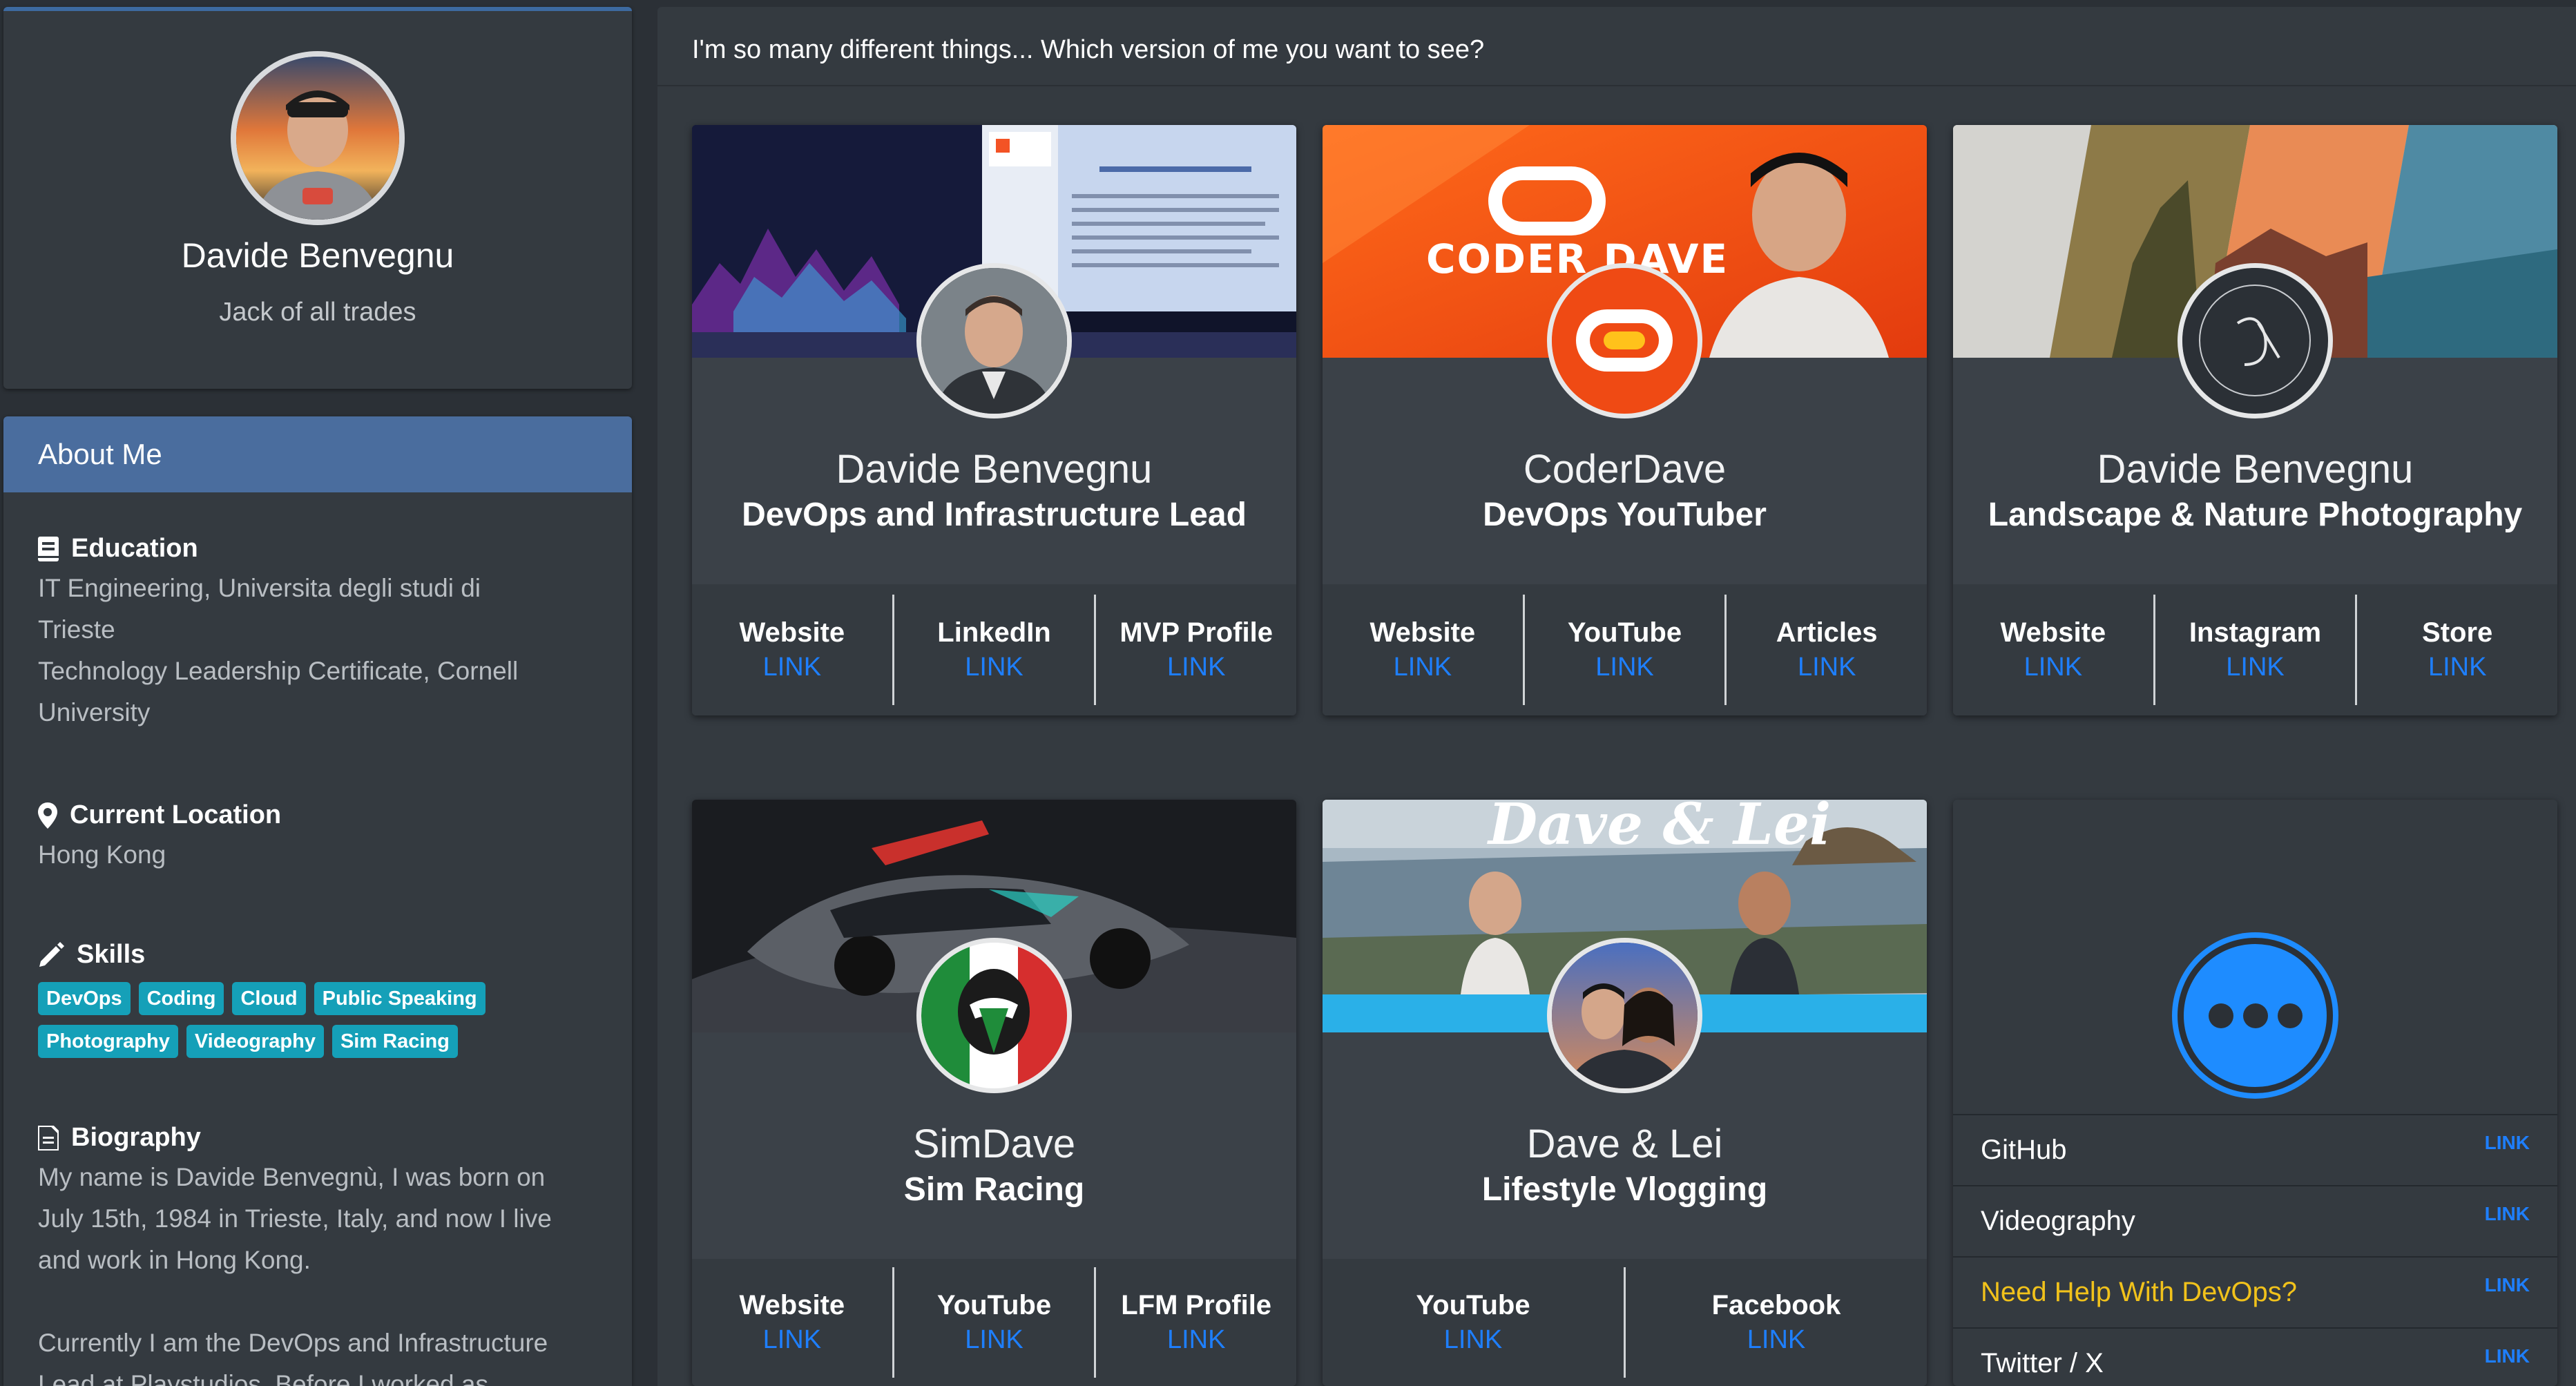 The height and width of the screenshot is (1386, 2576). What do you see at coordinates (48, 548) in the screenshot?
I see `book-icon` at bounding box center [48, 548].